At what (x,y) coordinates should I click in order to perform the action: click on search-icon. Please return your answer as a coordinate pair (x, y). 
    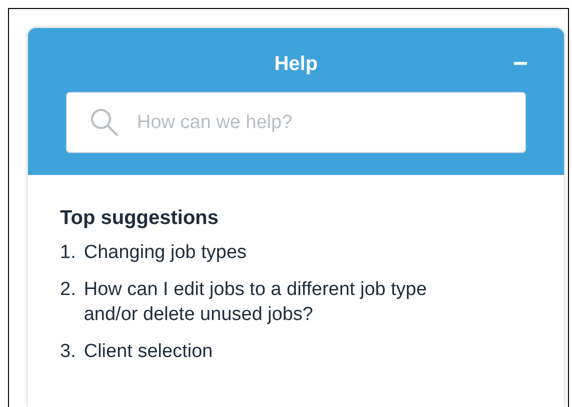
    Looking at the image, I should click on (104, 122).